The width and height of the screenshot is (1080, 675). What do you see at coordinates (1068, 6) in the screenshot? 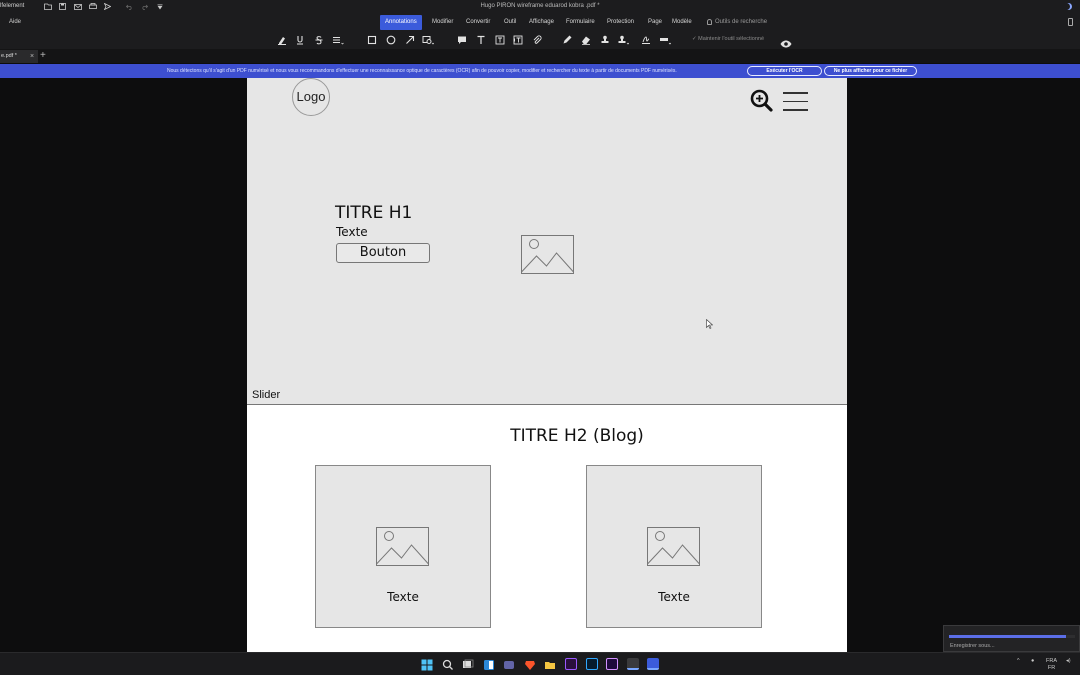
I see `theme-moon-icon` at bounding box center [1068, 6].